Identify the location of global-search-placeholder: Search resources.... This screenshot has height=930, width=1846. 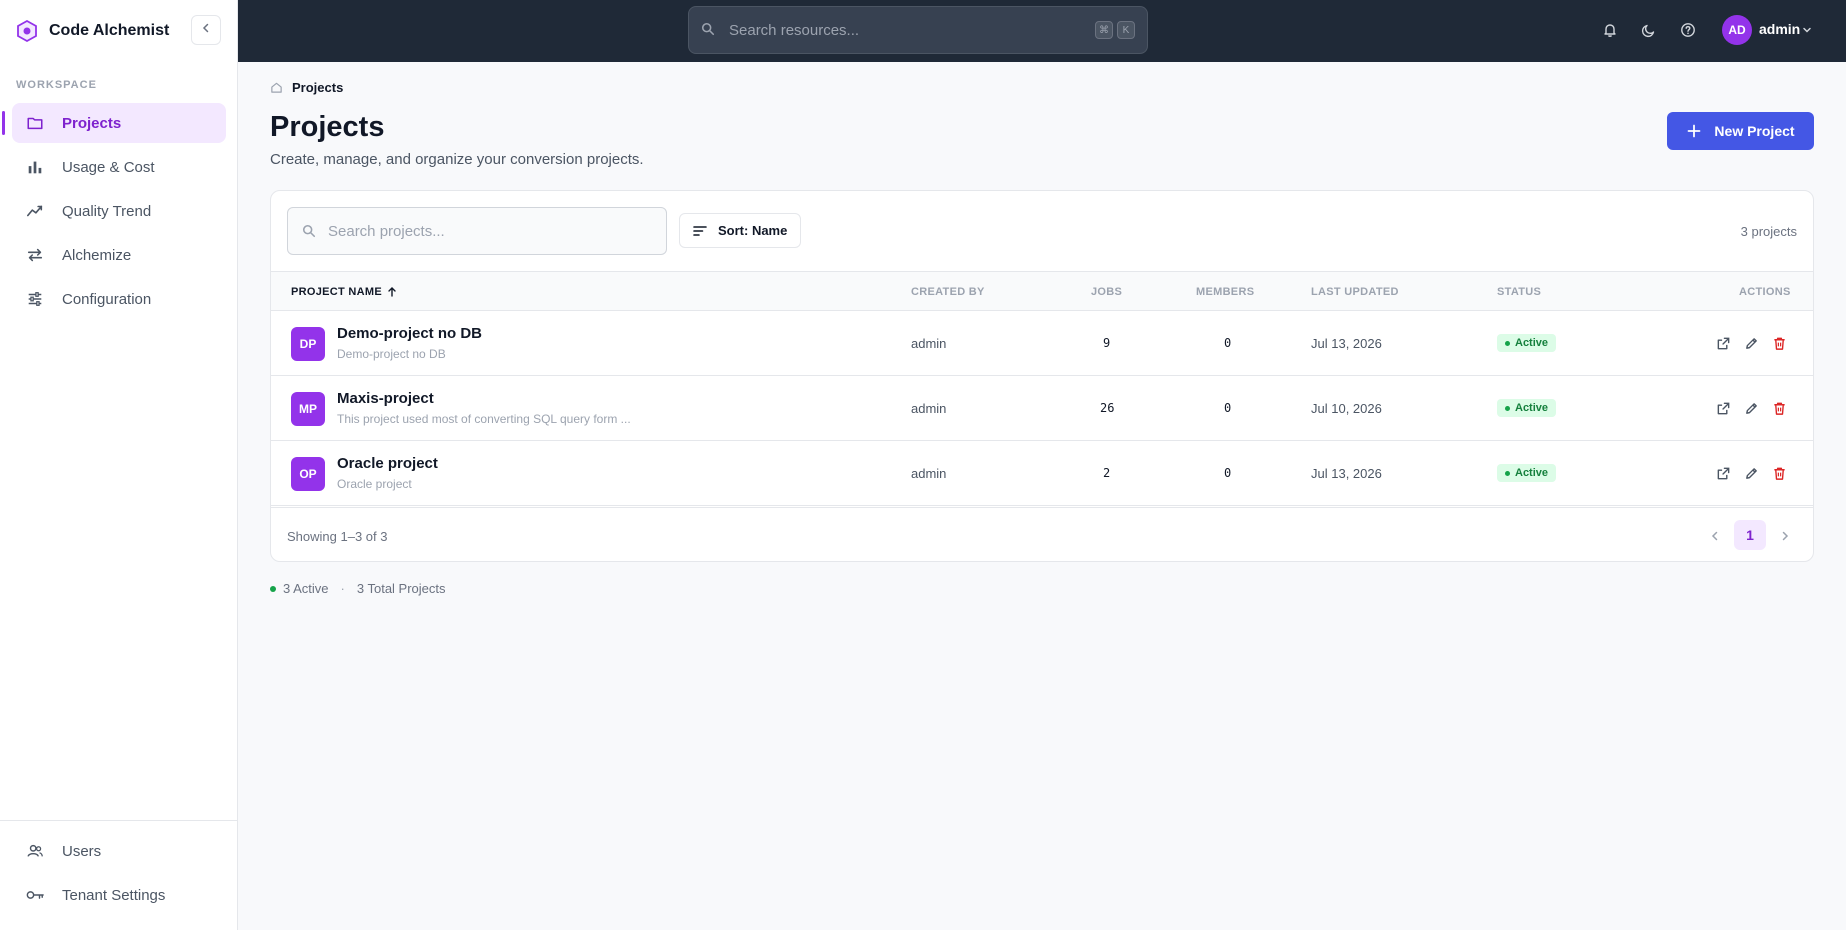
(794, 30).